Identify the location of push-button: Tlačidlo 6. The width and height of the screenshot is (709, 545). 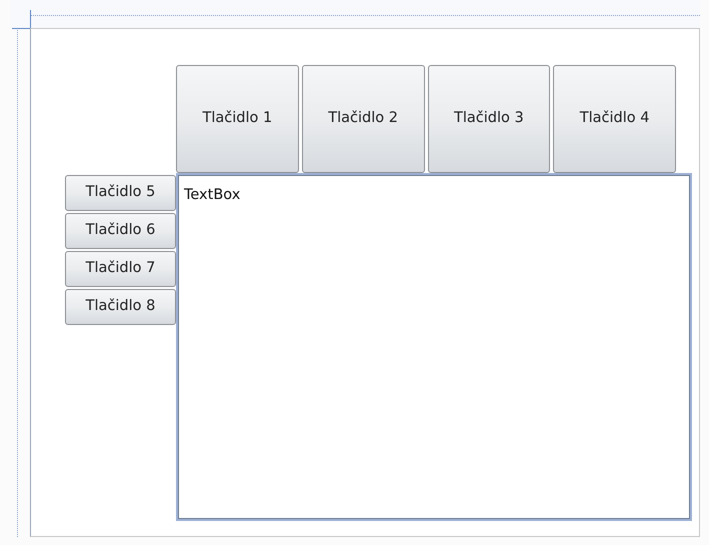
(120, 231).